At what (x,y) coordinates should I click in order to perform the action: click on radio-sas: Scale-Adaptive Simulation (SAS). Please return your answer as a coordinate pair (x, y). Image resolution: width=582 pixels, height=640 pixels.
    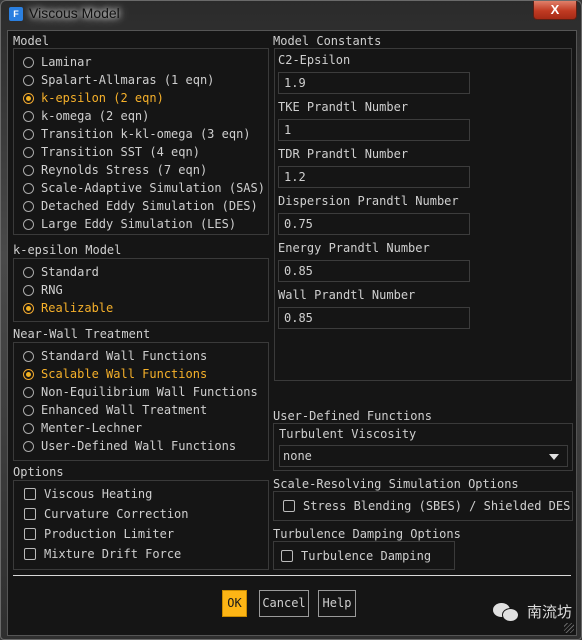
    Looking at the image, I should click on (144, 188).